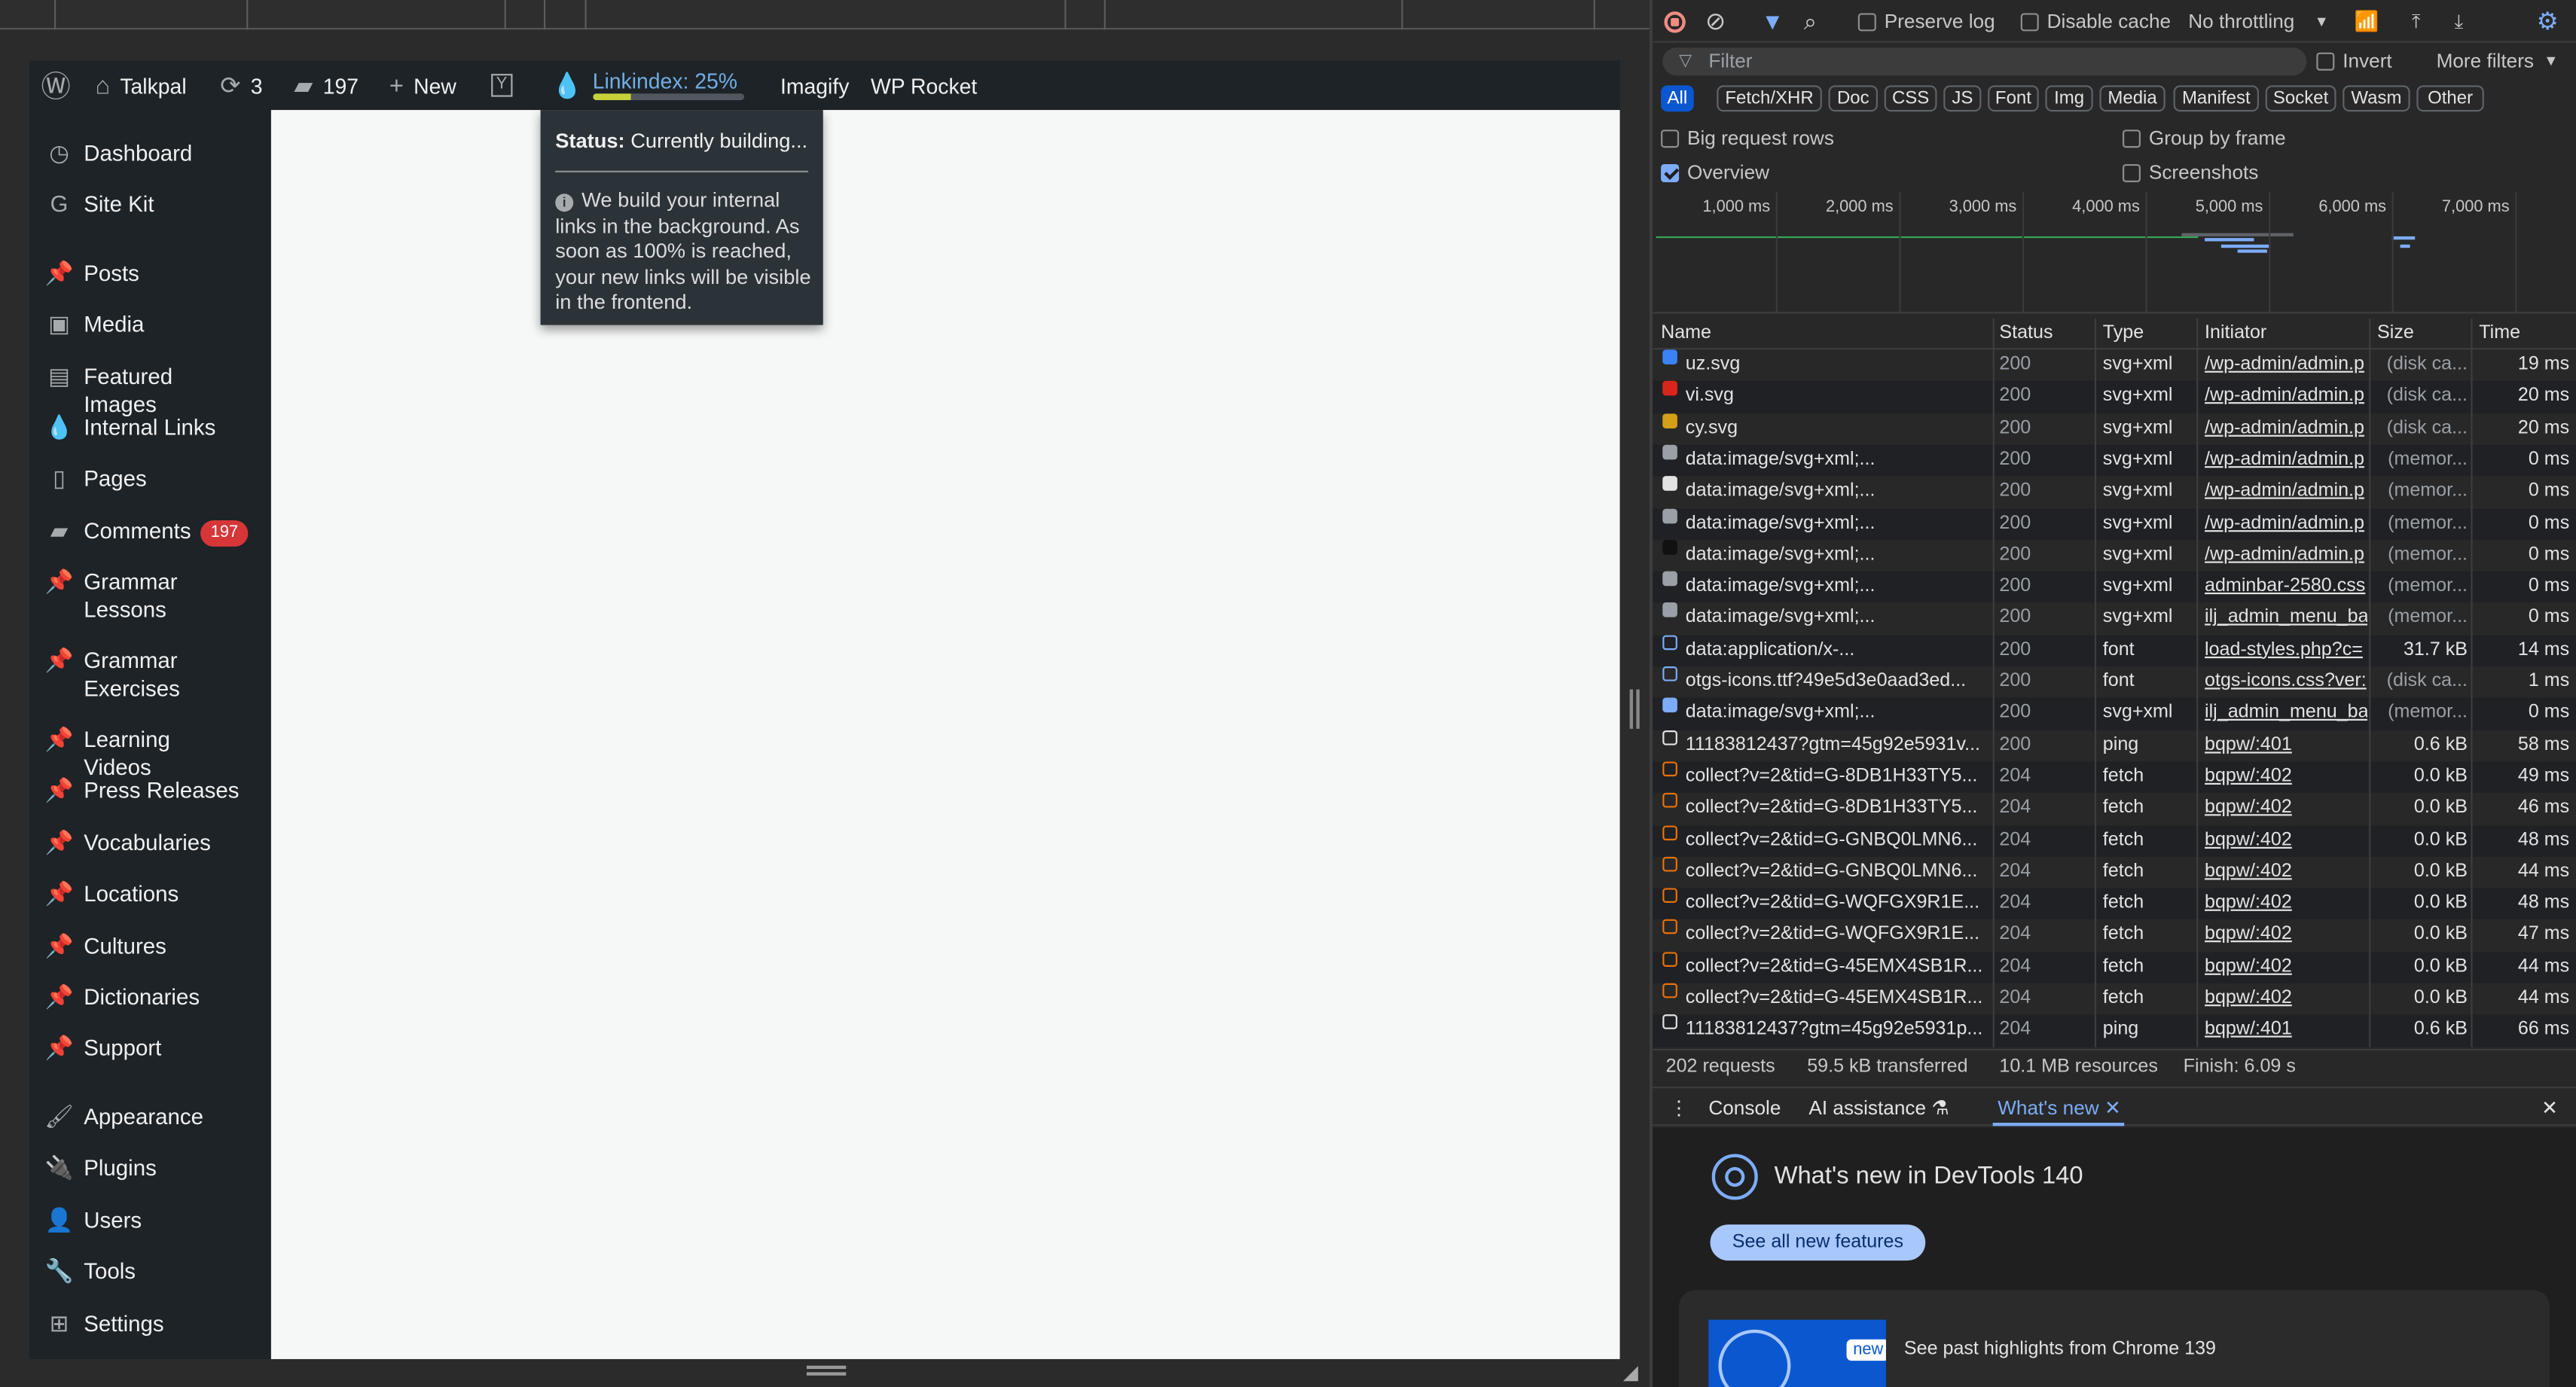  I want to click on type-filter-fetch-xhr: Fetch/XHR, so click(1770, 98).